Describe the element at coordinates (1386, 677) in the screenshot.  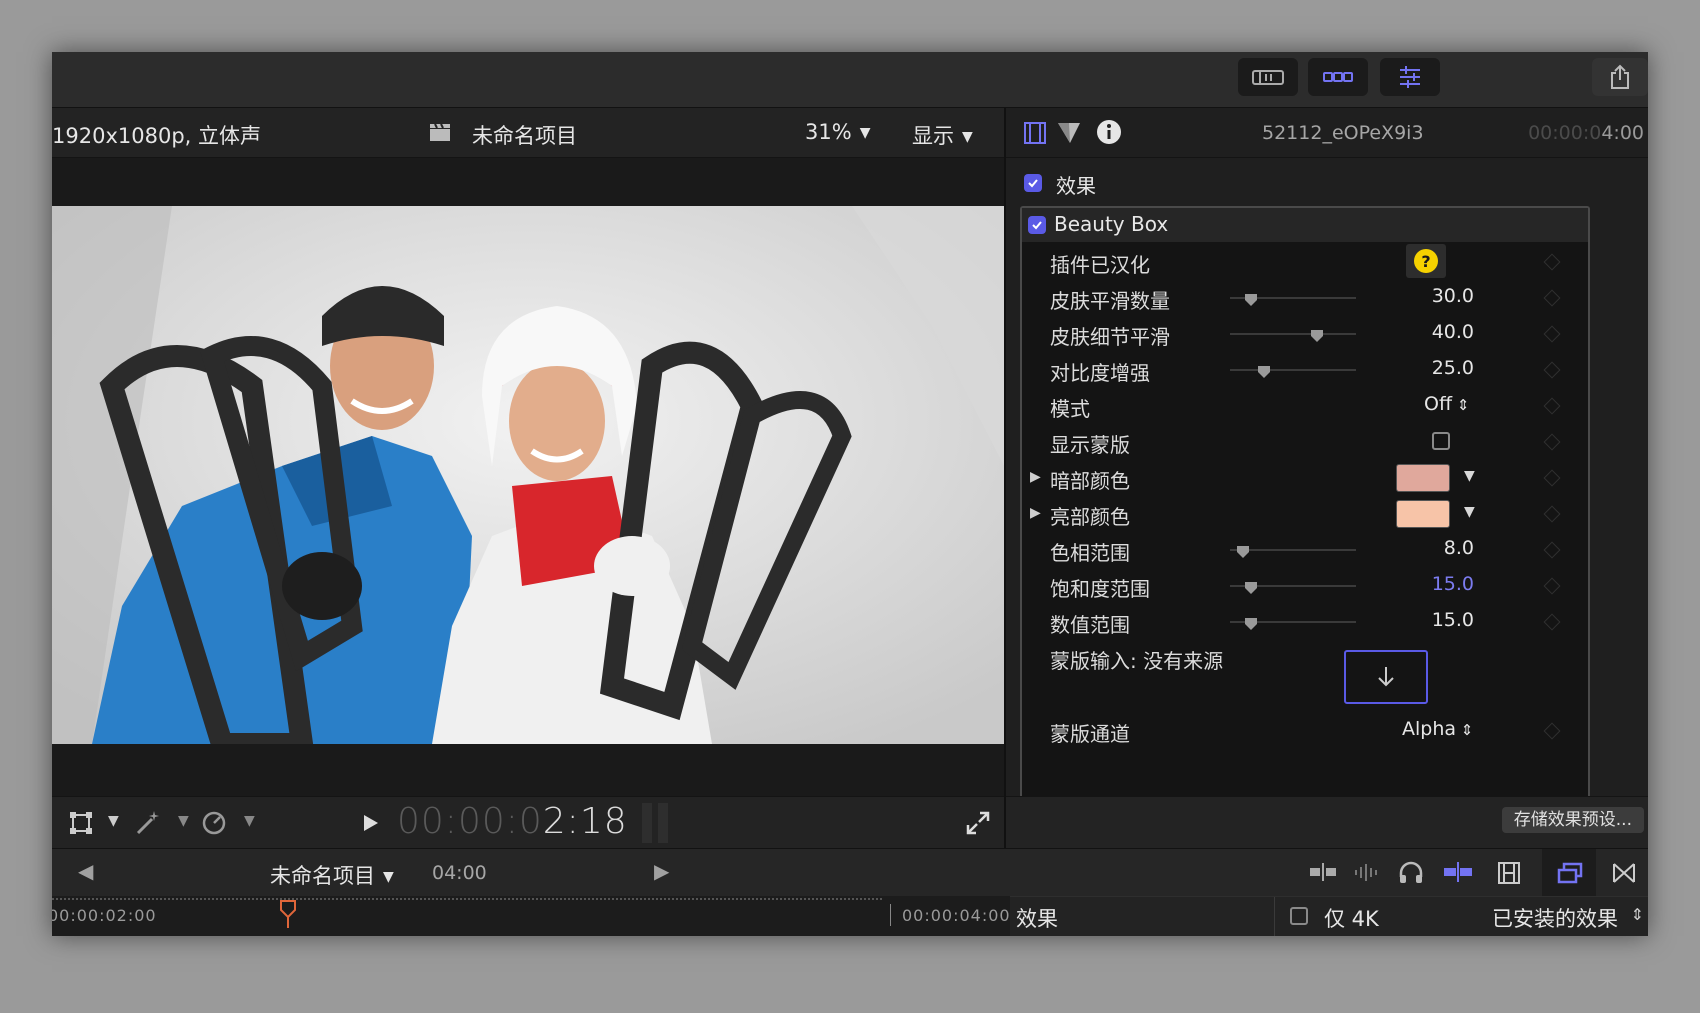
I see `mask-source-button` at that location.